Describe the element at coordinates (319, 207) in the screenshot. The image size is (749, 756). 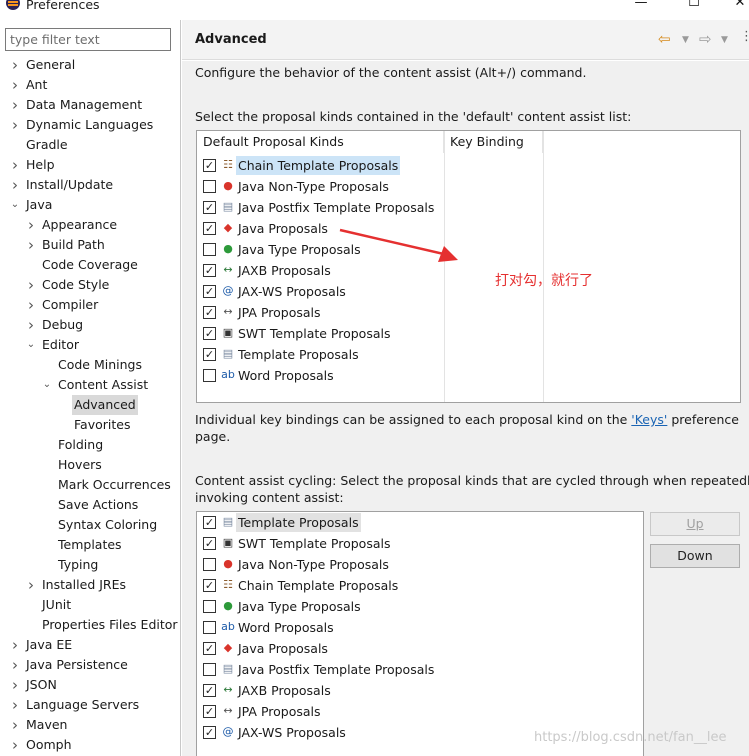
I see `proposal-row: ✓ ▤ Java Postfix Template Proposals` at that location.